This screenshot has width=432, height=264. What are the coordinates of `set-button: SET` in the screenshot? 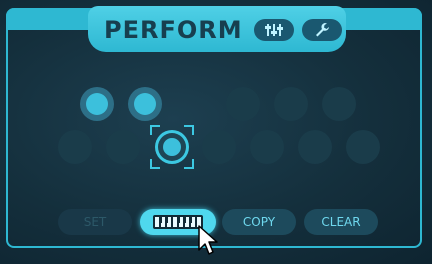 It's located at (95, 222).